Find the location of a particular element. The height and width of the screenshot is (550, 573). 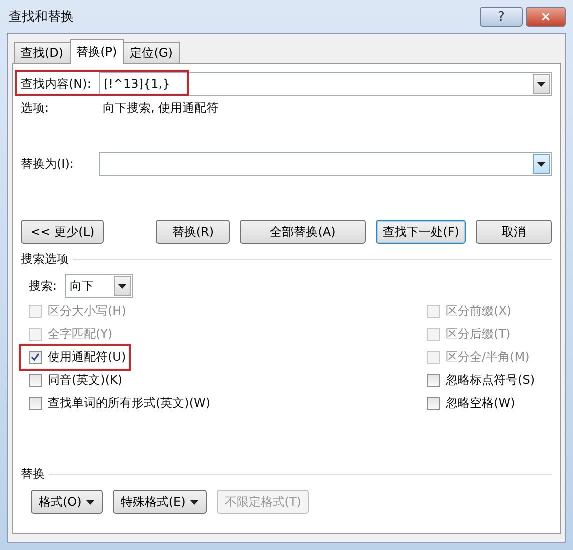

dialog-button: 取消 is located at coordinates (514, 232).